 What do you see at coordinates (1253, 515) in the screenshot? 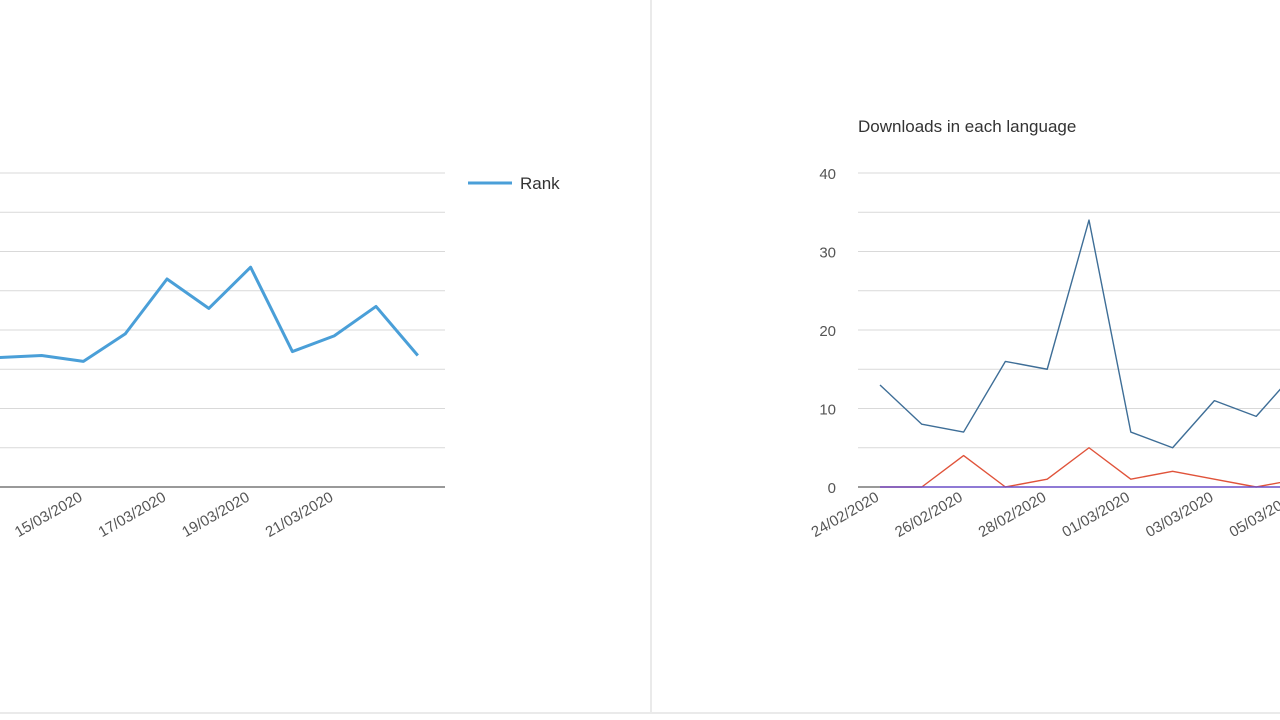
I see `downloads-x-tick-label: 05/03/2020` at bounding box center [1253, 515].